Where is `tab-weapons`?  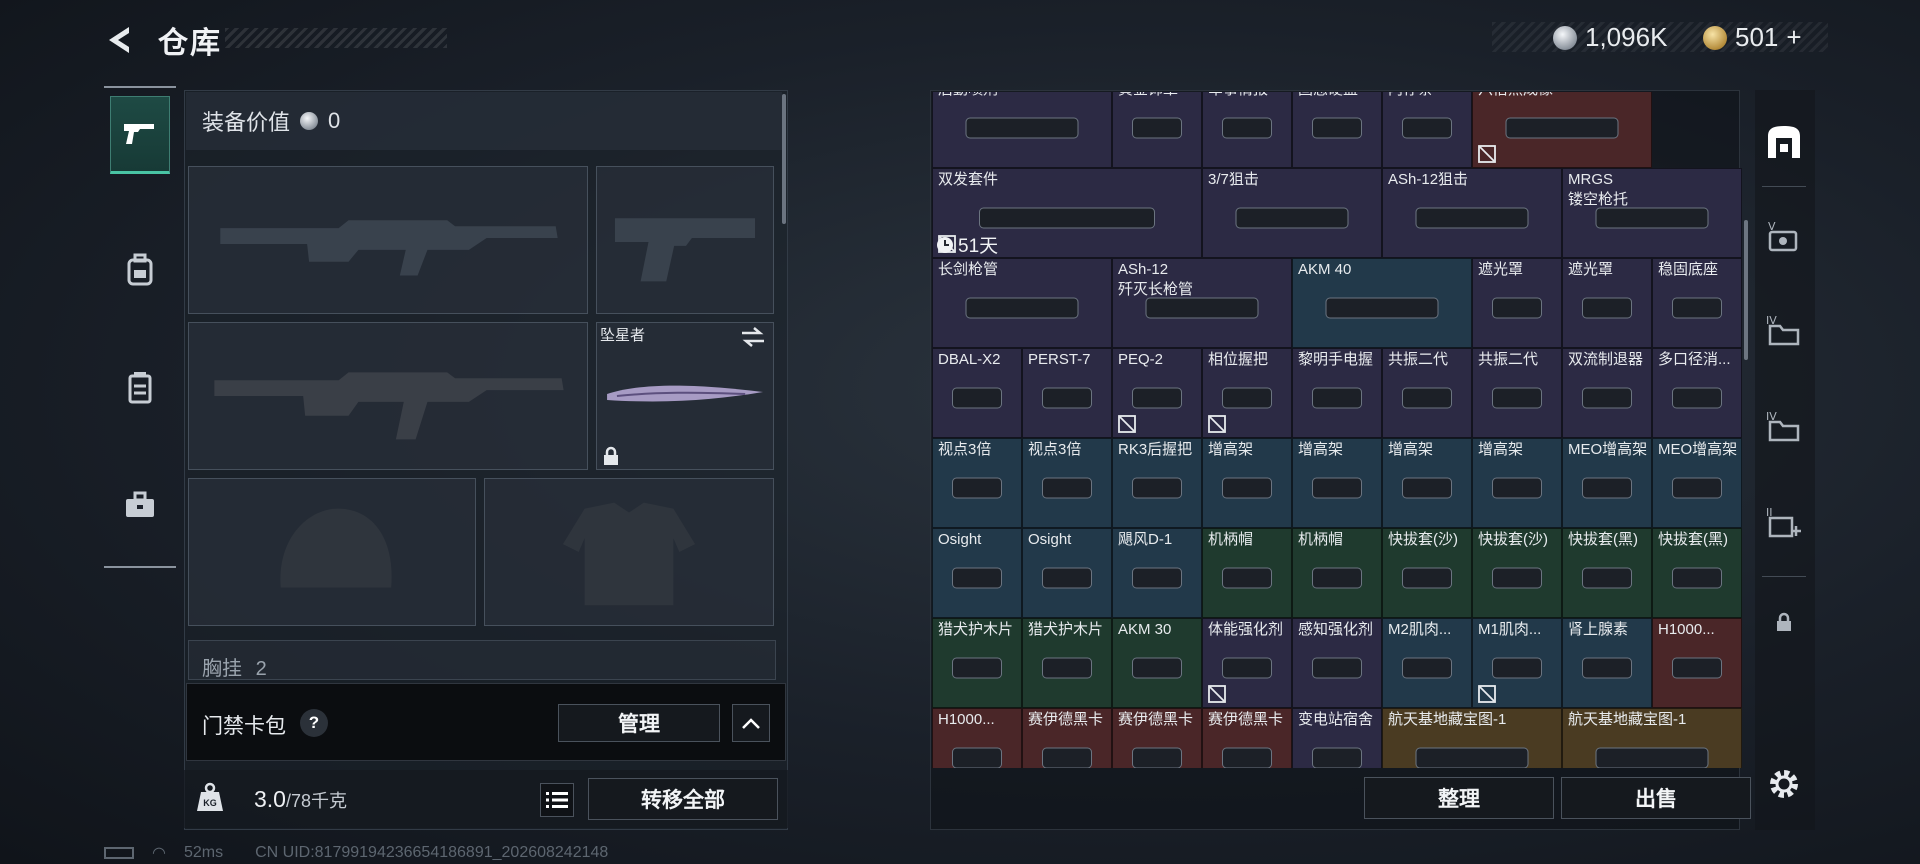 tab-weapons is located at coordinates (140, 135).